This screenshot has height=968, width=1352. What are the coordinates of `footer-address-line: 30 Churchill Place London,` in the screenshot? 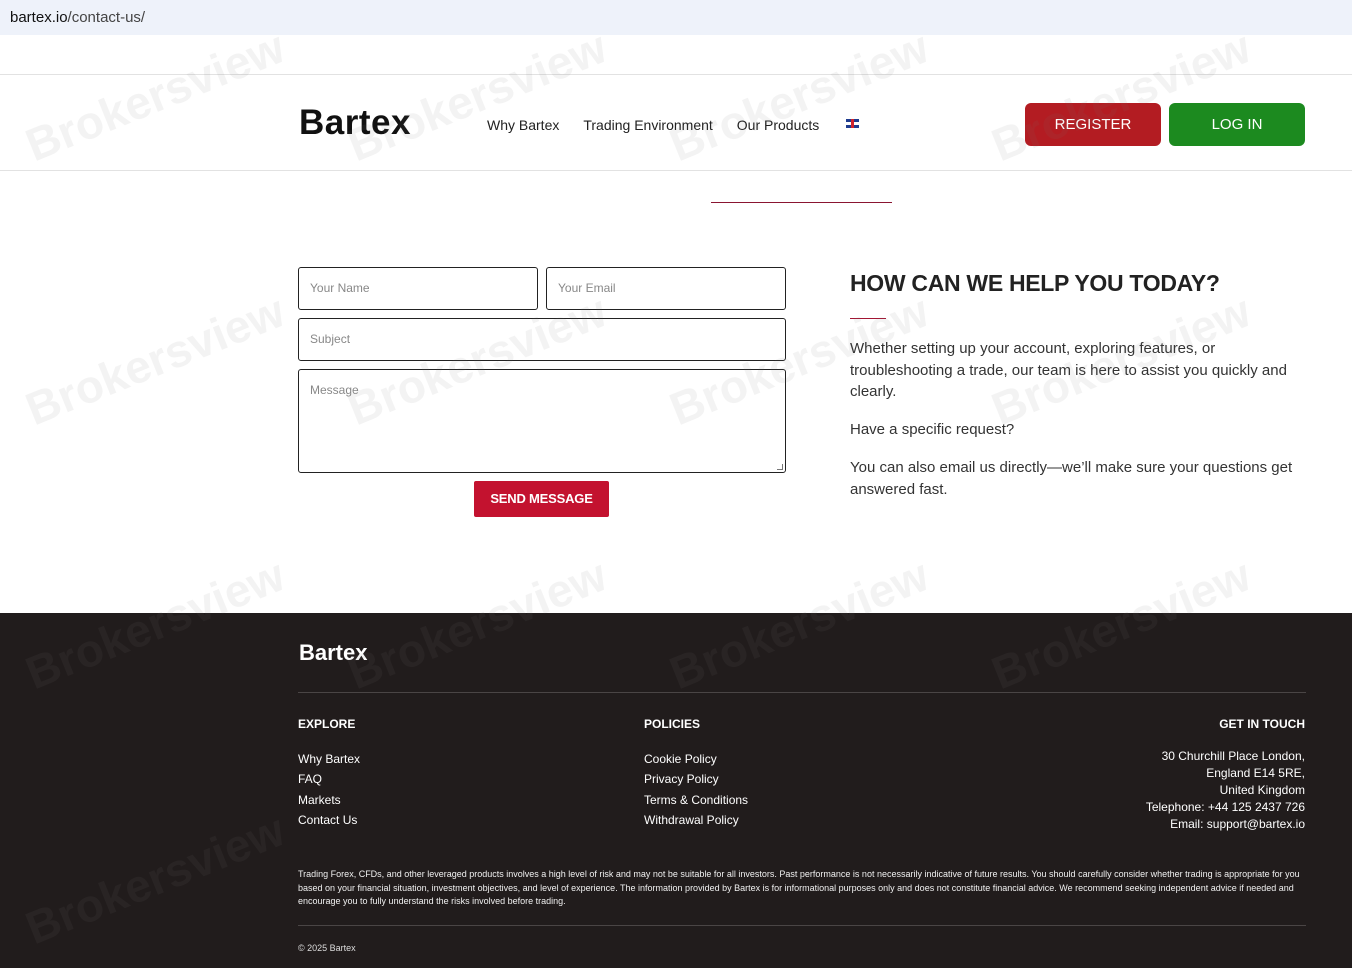 It's located at (1233, 756).